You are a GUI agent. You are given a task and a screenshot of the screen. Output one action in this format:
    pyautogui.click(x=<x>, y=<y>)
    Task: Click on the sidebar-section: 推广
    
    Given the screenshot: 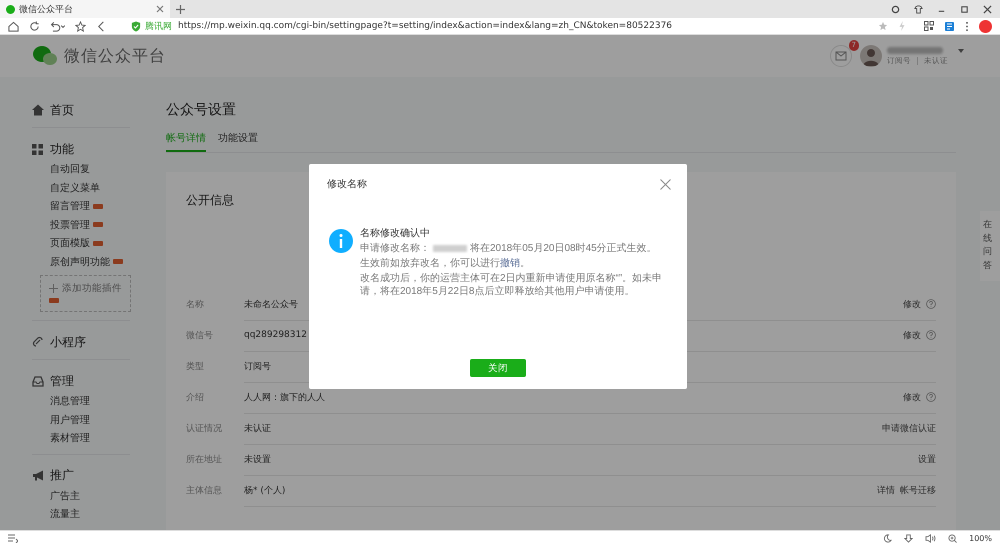 What is the action you would take?
    pyautogui.click(x=81, y=475)
    